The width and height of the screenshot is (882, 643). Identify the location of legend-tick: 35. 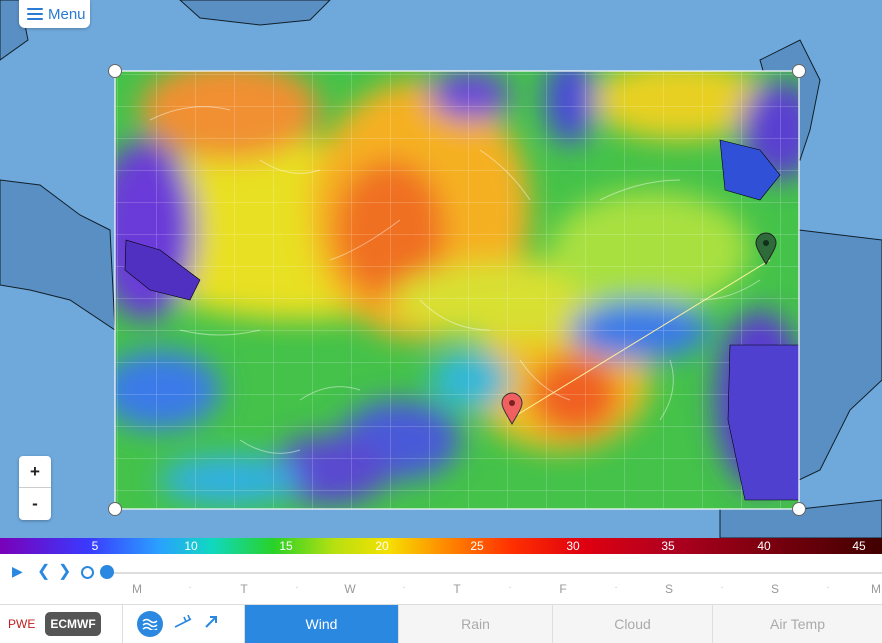
(668, 546).